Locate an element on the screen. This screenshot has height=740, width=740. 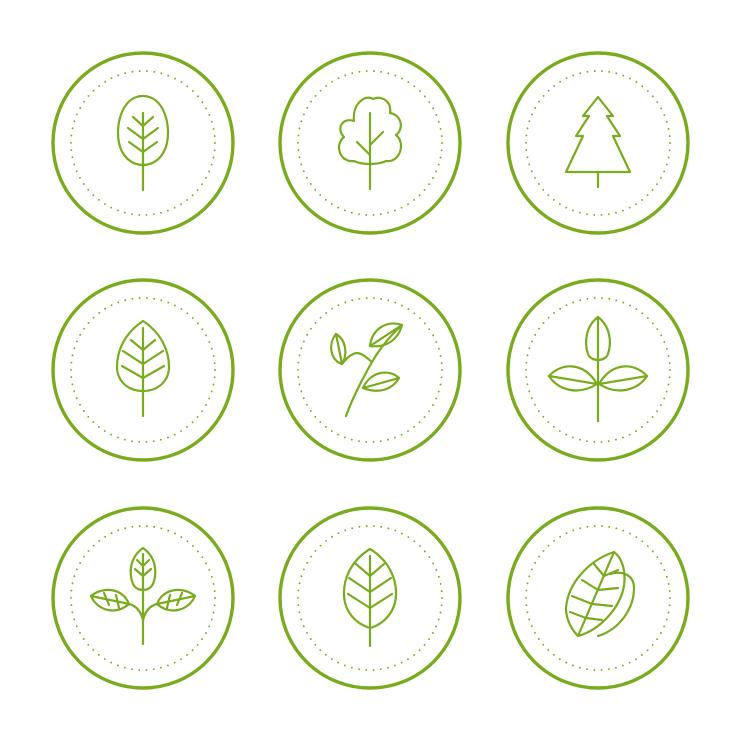
sprout-badge is located at coordinates (143, 598).